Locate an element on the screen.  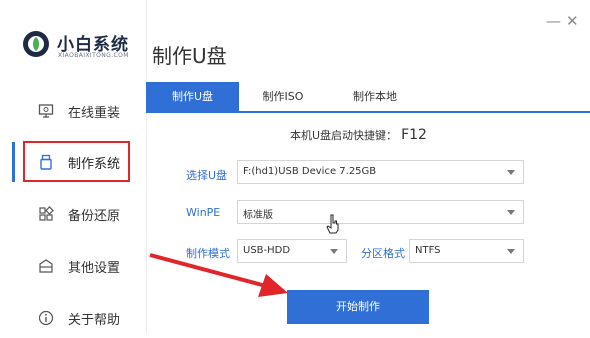
grid-icon is located at coordinates (46, 213).